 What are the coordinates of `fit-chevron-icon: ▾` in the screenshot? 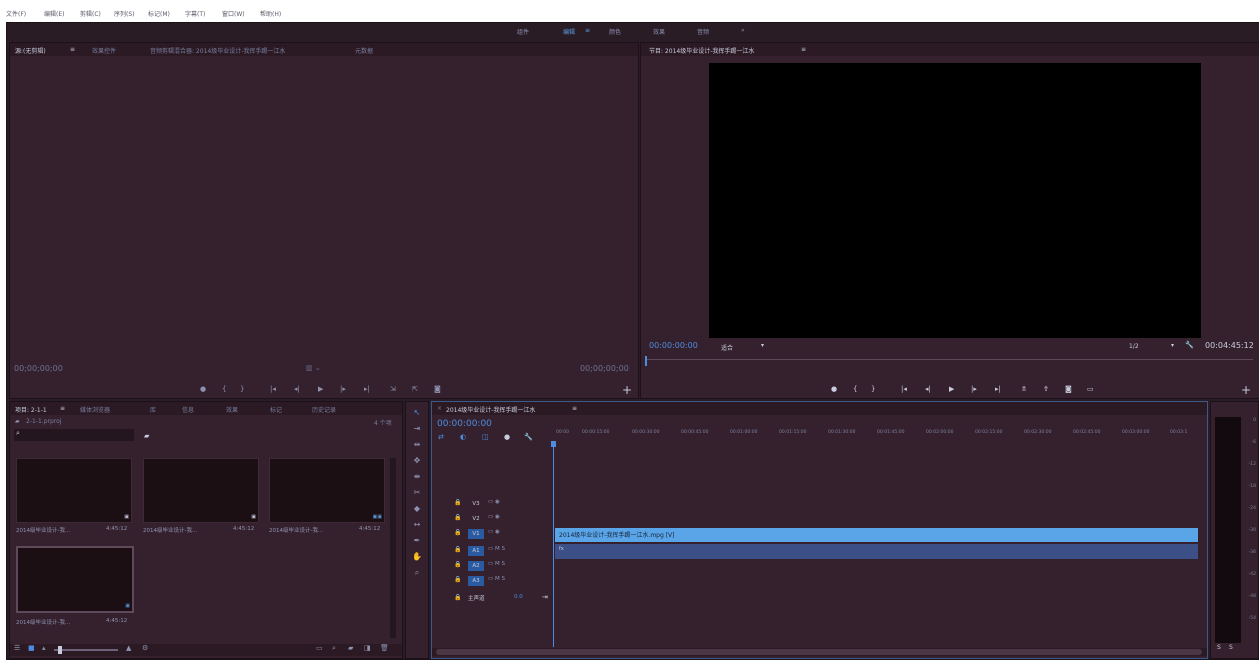 It's located at (762, 345).